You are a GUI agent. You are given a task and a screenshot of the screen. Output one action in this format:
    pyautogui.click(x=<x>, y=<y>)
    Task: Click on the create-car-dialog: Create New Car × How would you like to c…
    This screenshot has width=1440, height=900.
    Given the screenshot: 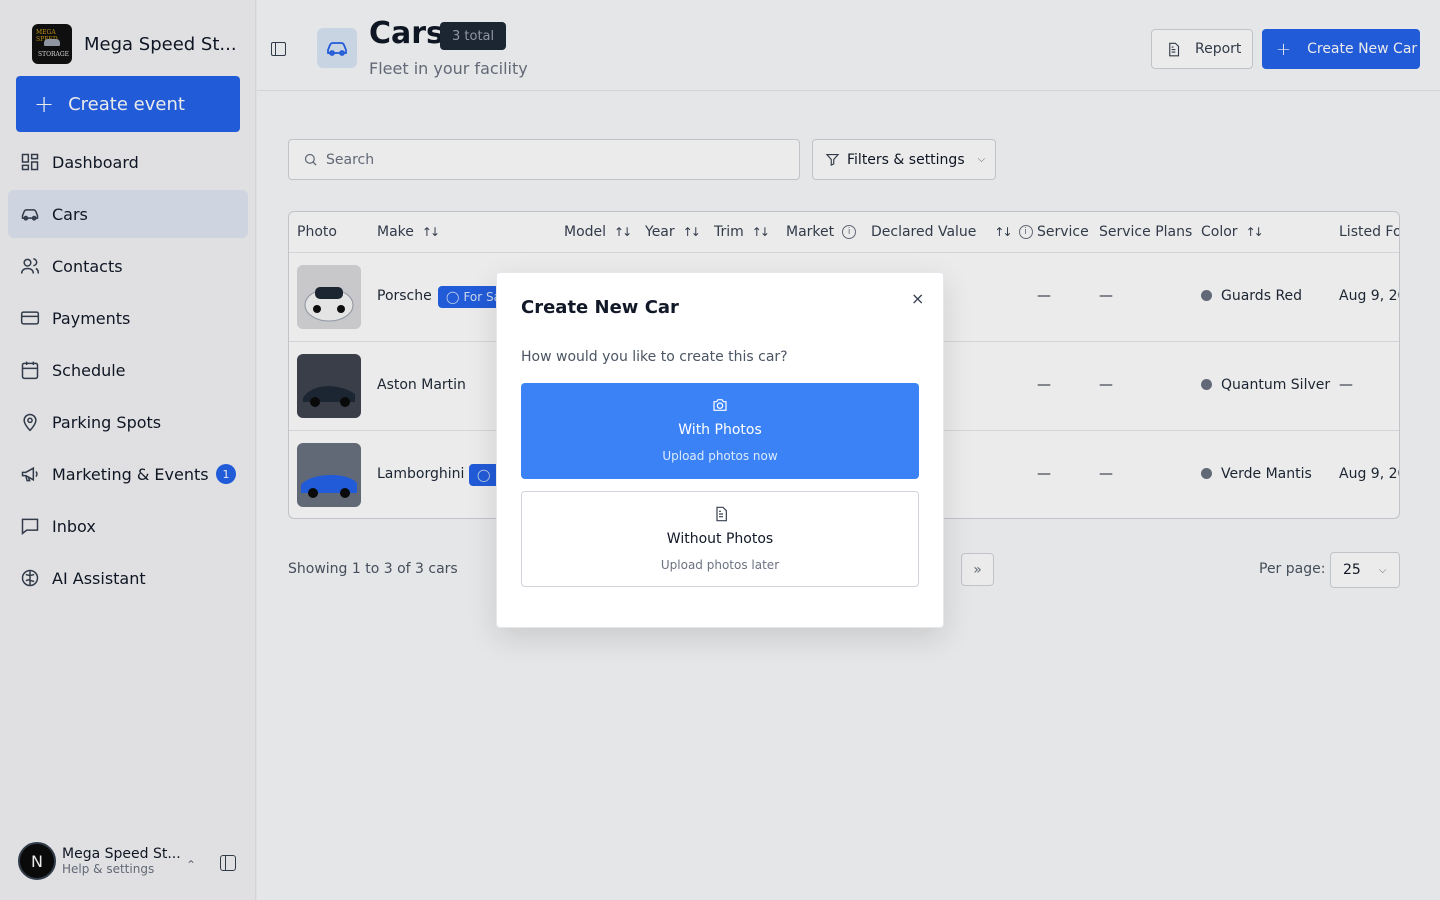 What is the action you would take?
    pyautogui.click(x=720, y=450)
    